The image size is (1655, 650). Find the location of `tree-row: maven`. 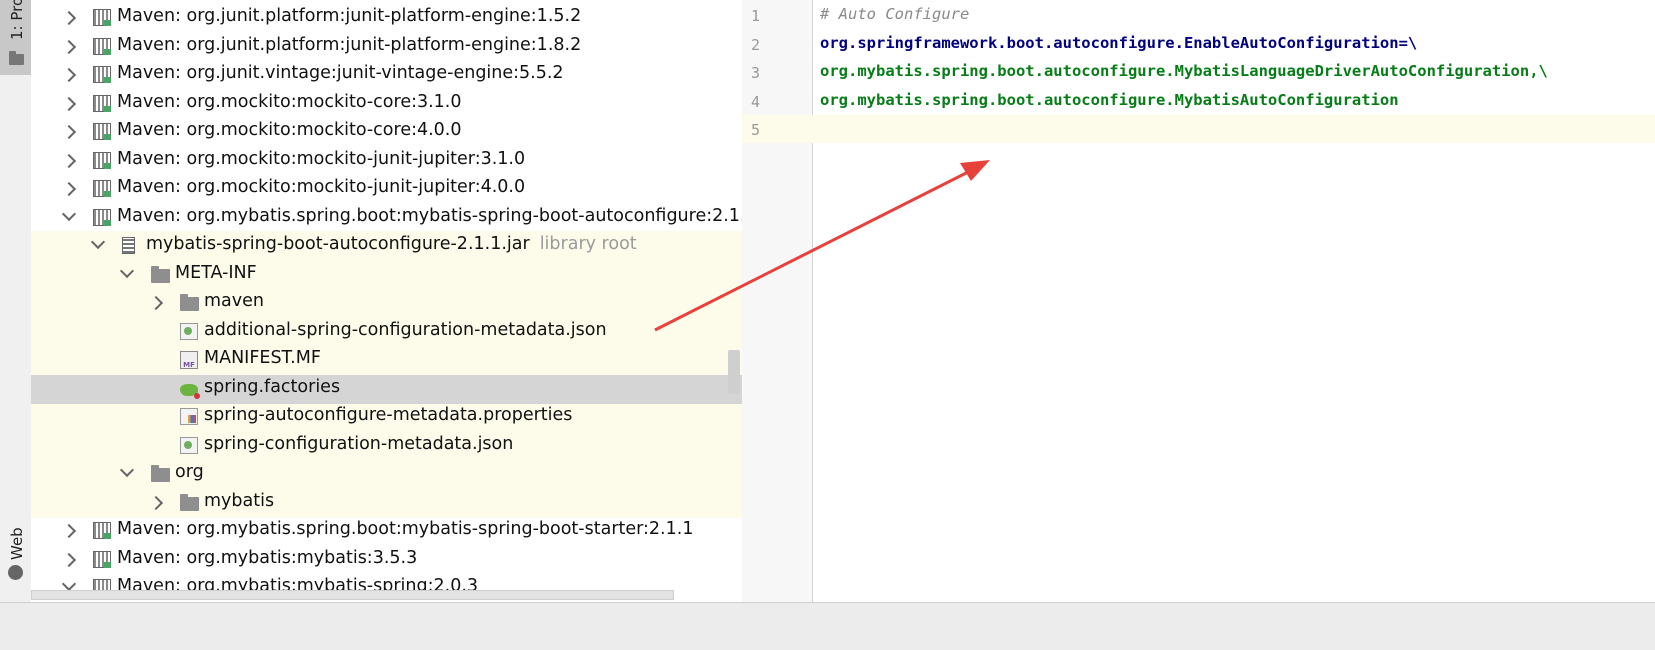

tree-row: maven is located at coordinates (407, 303).